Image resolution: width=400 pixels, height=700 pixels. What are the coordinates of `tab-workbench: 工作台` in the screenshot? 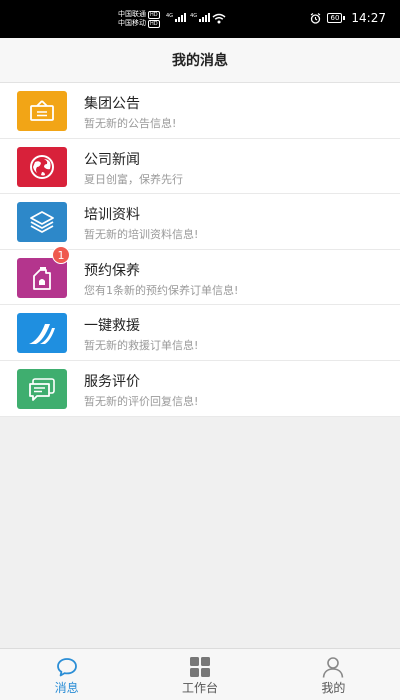 It's located at (199, 674).